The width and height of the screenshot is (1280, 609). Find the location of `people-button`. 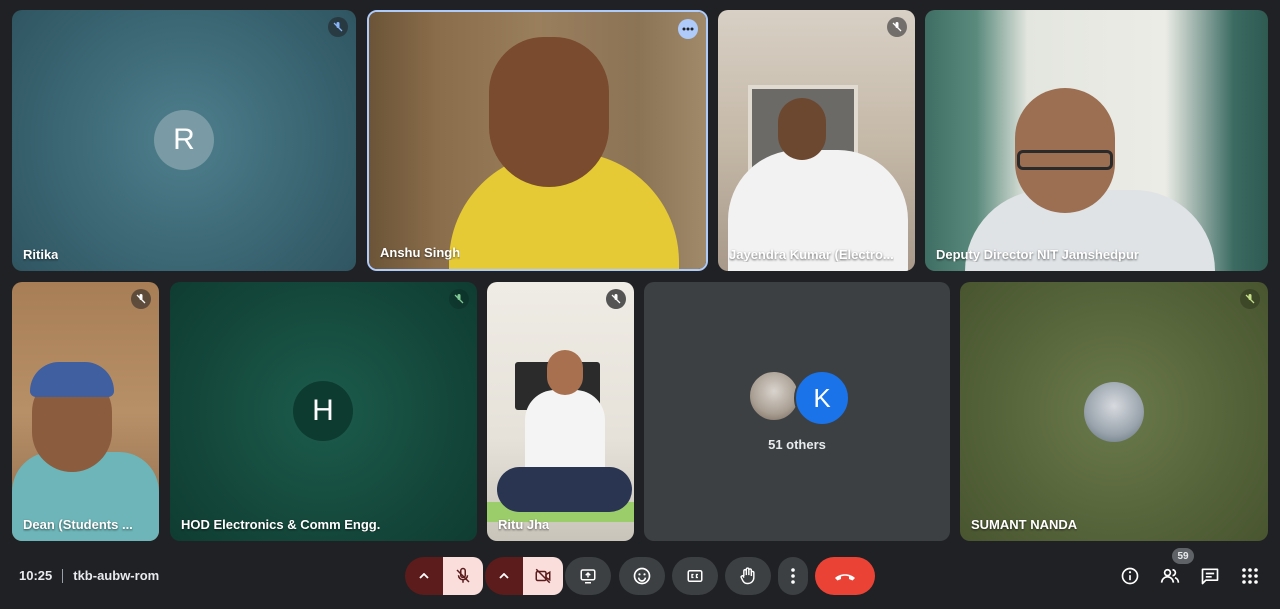

people-button is located at coordinates (1170, 576).